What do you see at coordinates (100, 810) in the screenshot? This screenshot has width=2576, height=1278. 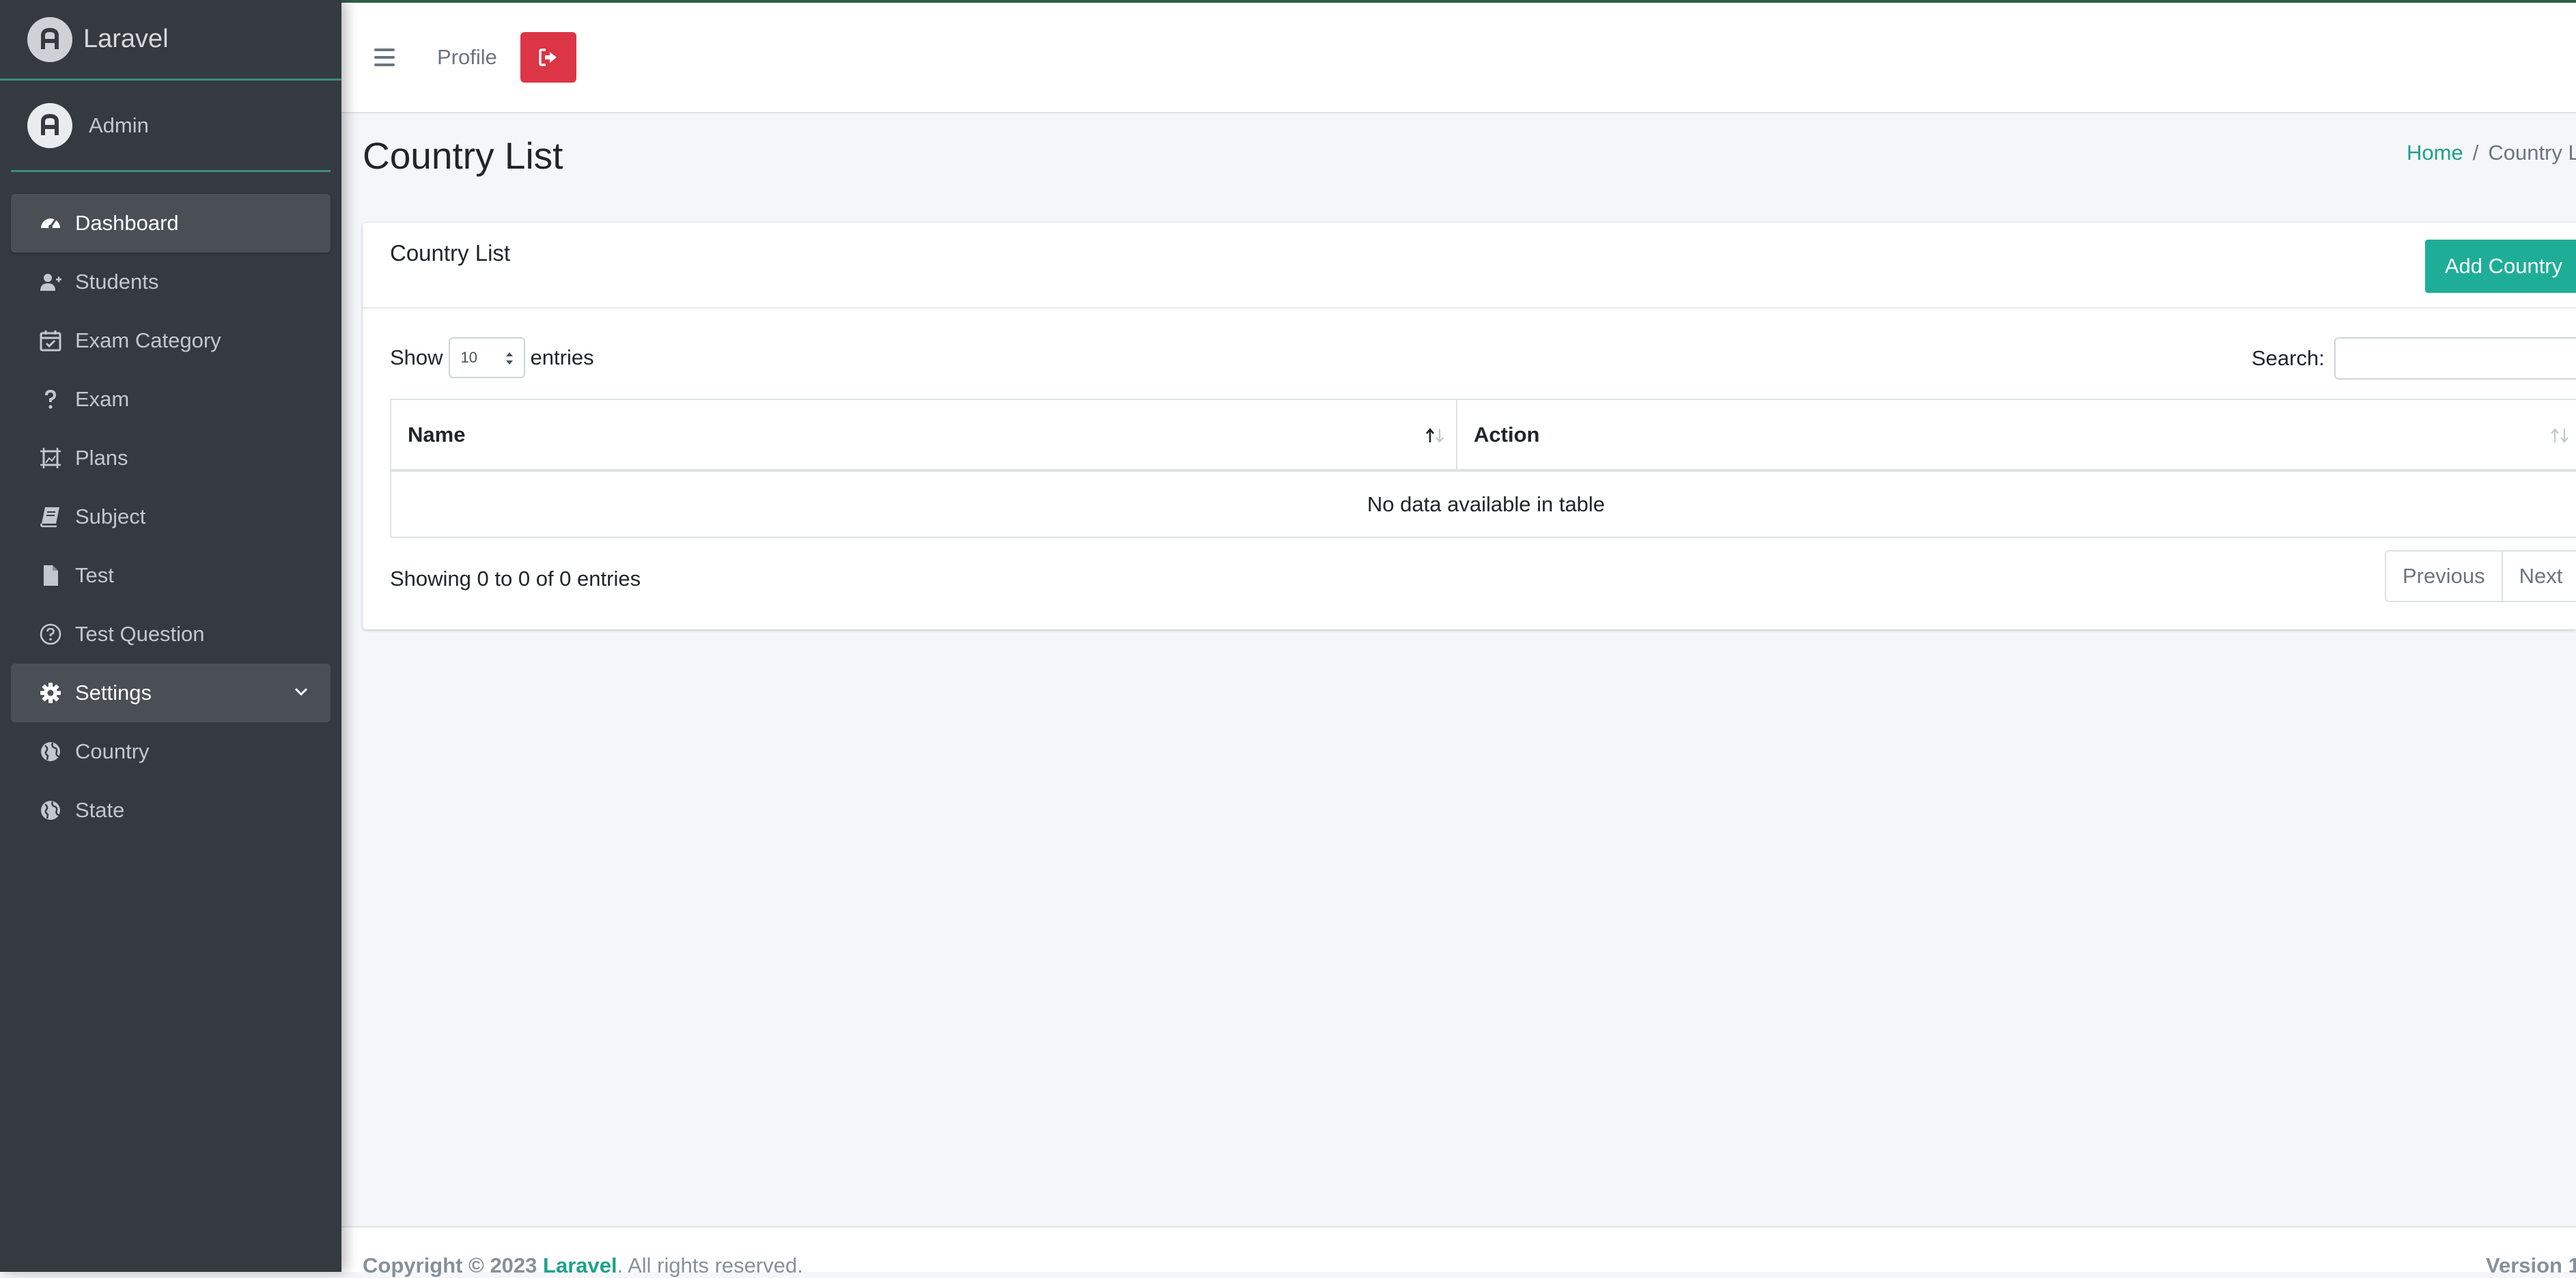 I see `sidebar-item-label: State` at bounding box center [100, 810].